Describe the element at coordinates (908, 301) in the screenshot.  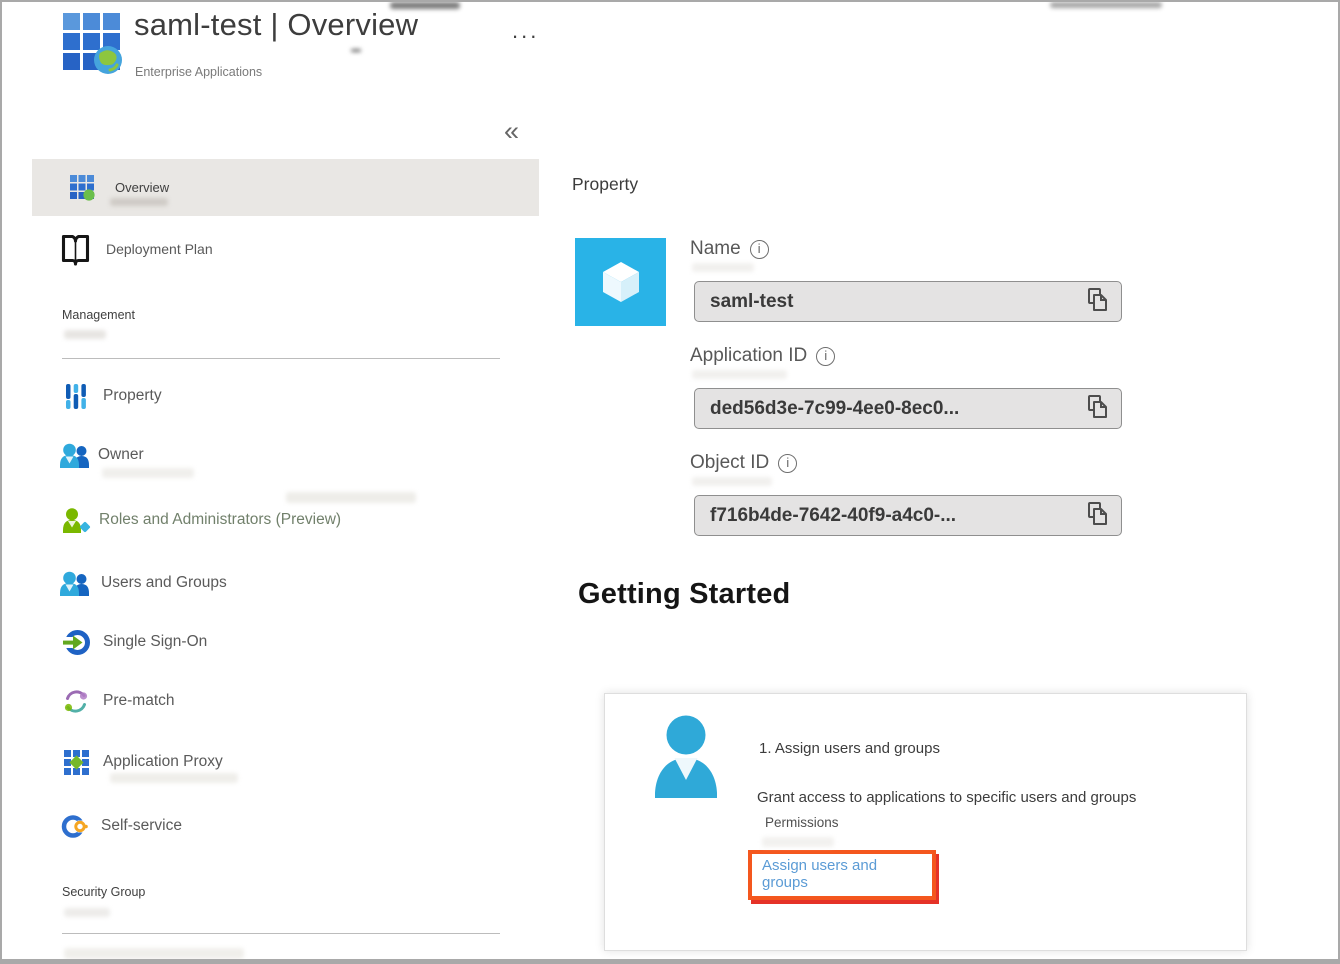
I see `name-field: saml-test` at that location.